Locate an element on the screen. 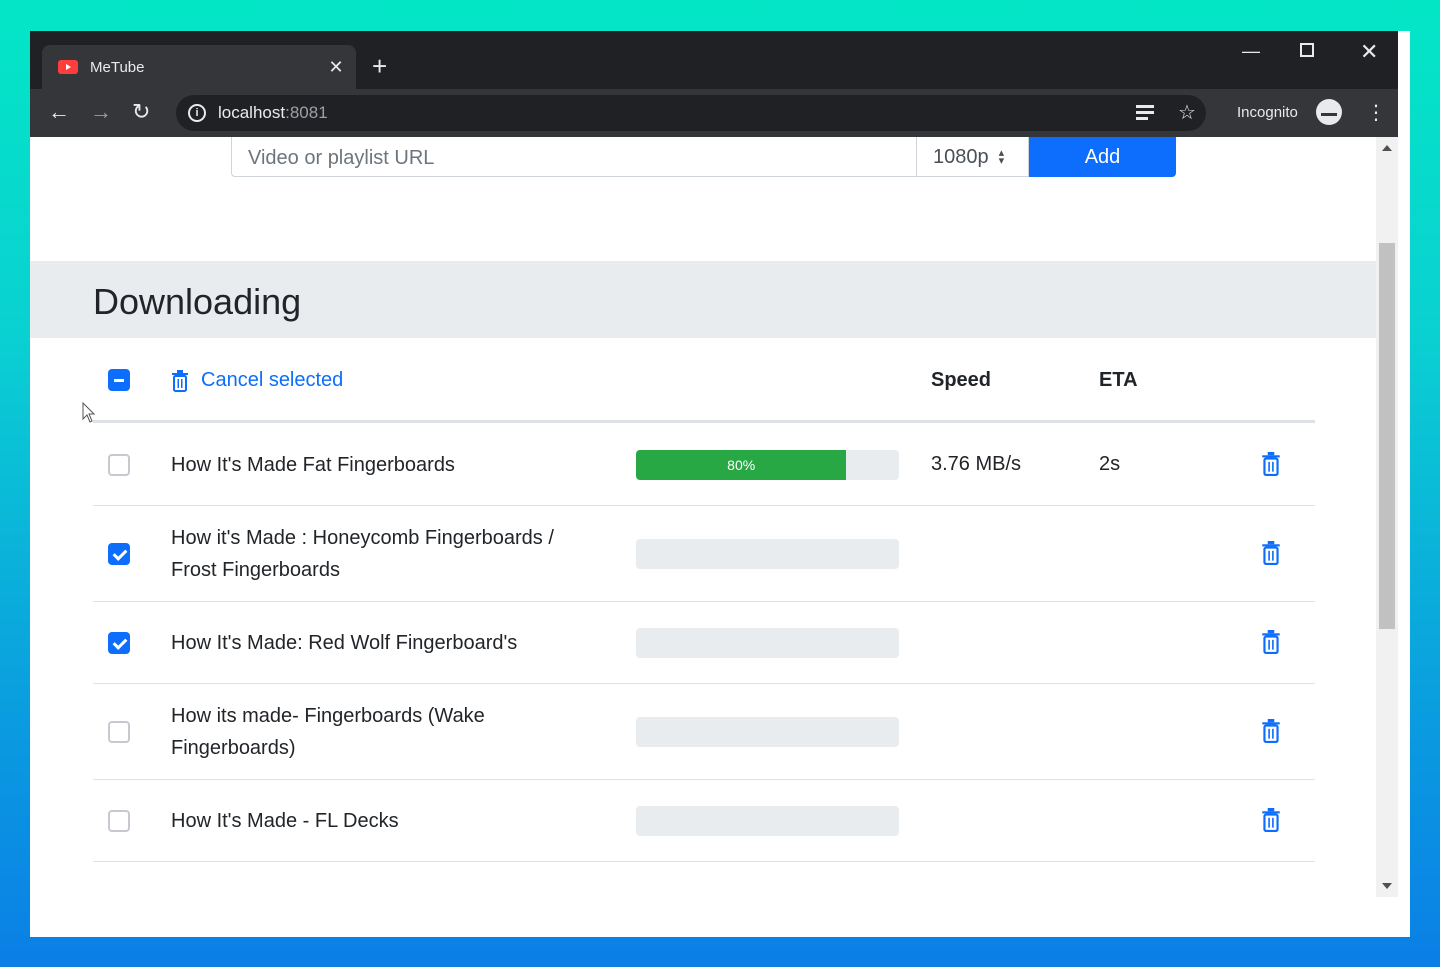 Image resolution: width=1440 pixels, height=967 pixels. close-window-icon: ✕ is located at coordinates (1369, 52).